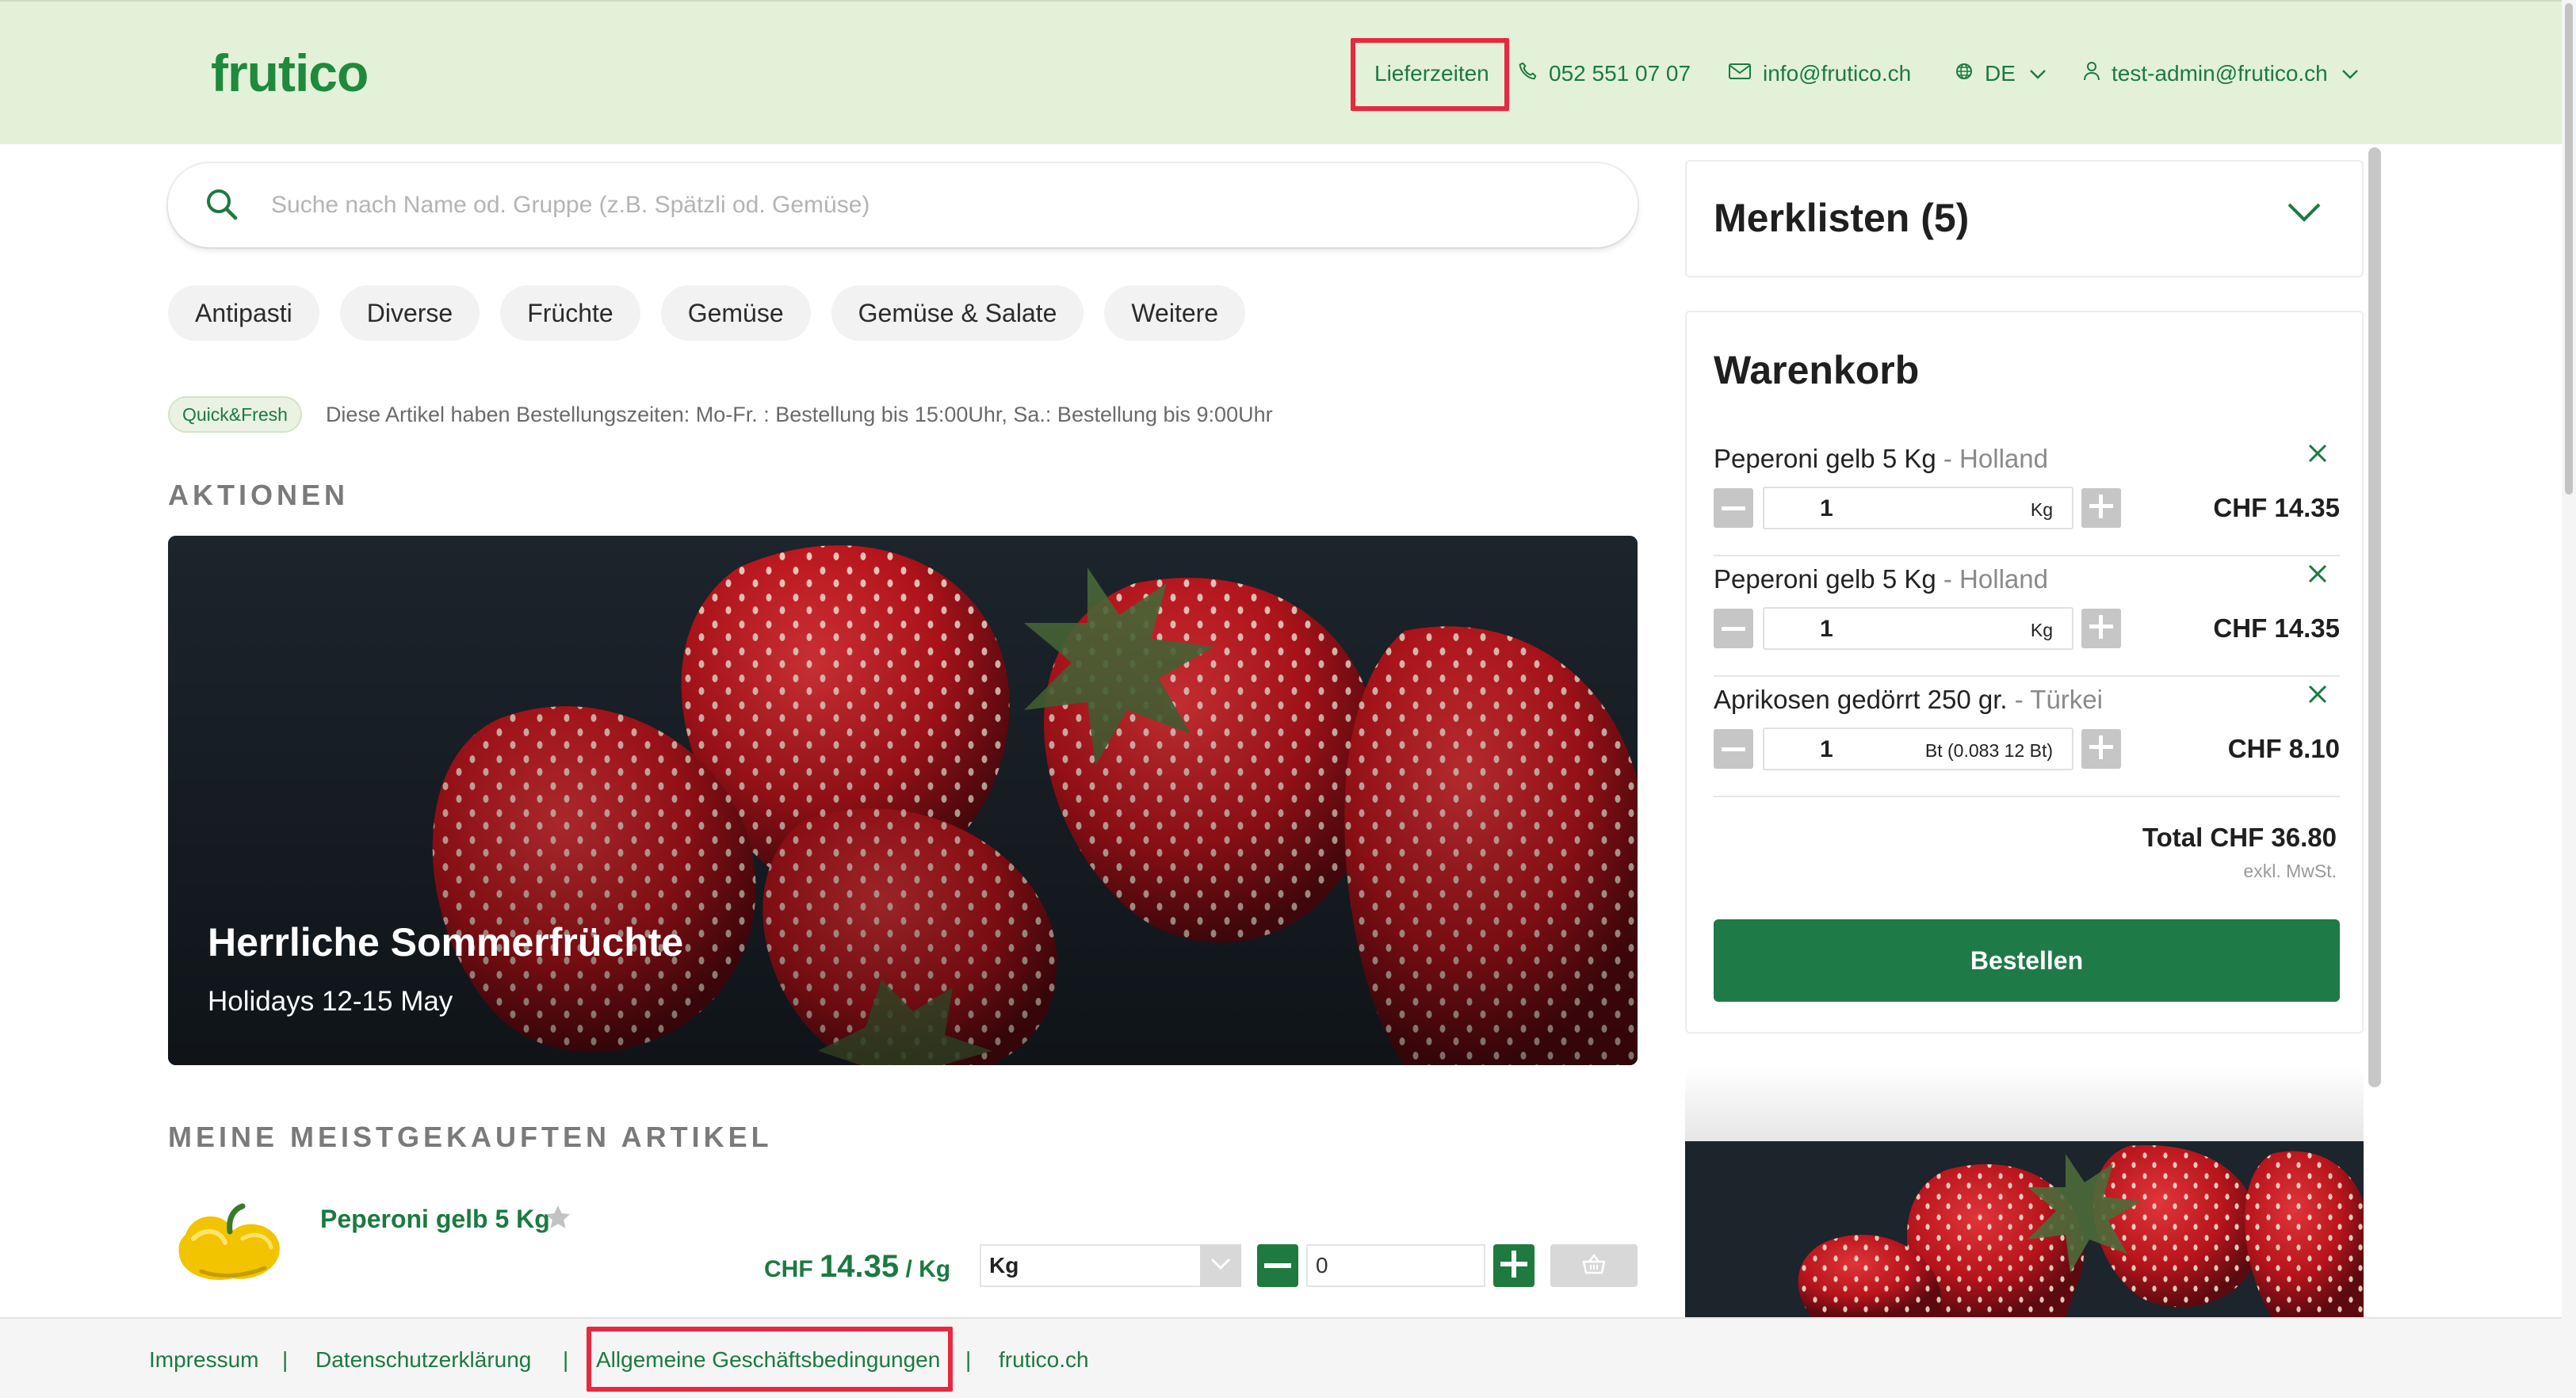 This screenshot has height=1398, width=2576. Describe the element at coordinates (2001, 74) in the screenshot. I see `language-selector: DE` at that location.